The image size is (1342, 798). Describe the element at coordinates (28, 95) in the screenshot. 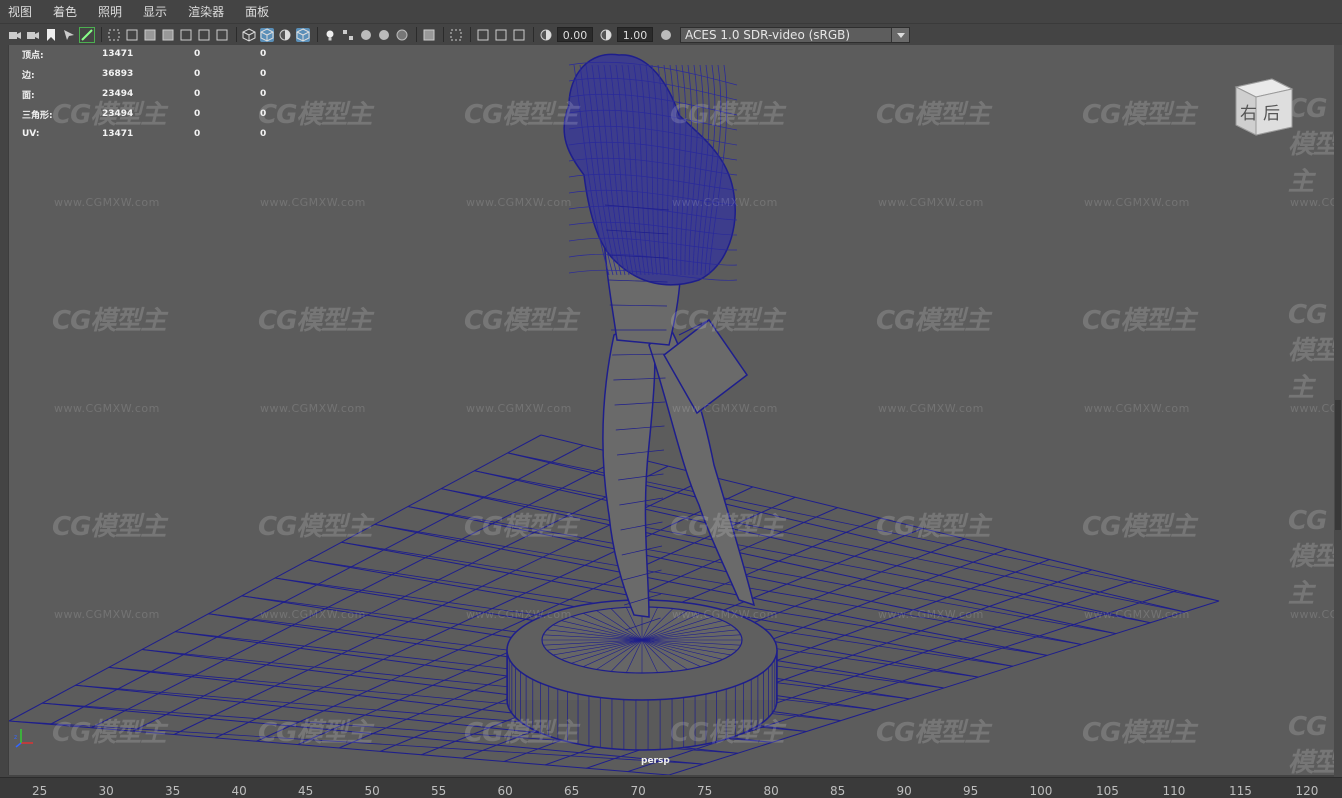

I see `hud-label: 面:` at that location.